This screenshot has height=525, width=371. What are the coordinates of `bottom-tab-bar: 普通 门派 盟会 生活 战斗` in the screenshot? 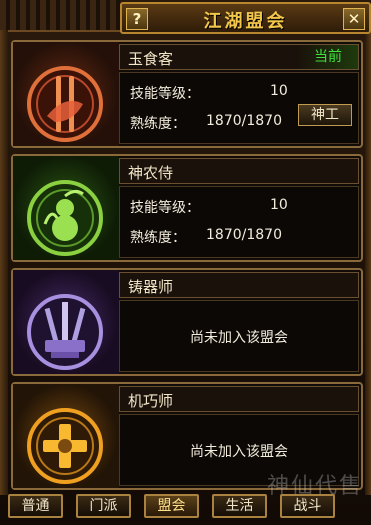 It's located at (173, 507).